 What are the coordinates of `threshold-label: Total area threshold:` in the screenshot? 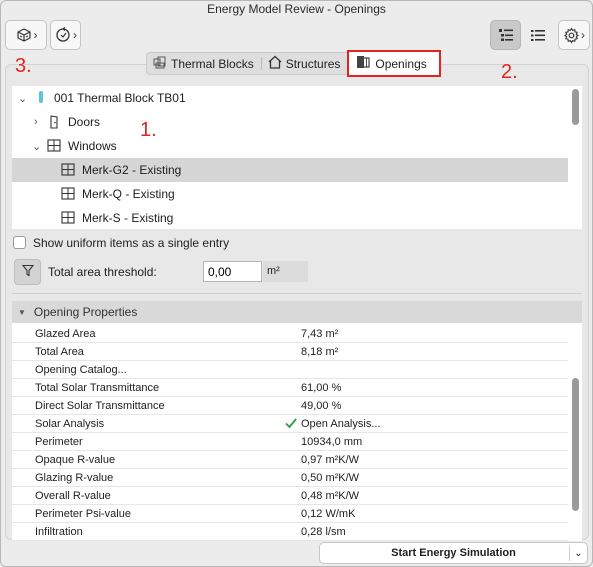 It's located at (102, 272).